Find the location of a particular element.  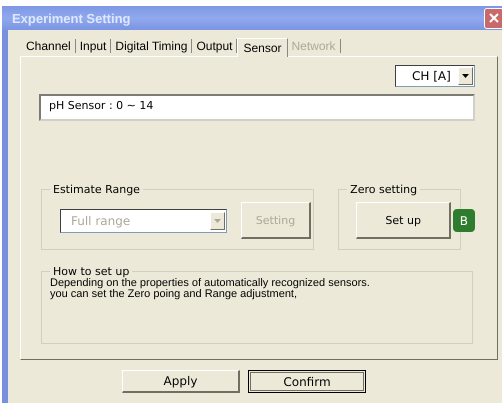

dialog-button: Apply is located at coordinates (181, 381).